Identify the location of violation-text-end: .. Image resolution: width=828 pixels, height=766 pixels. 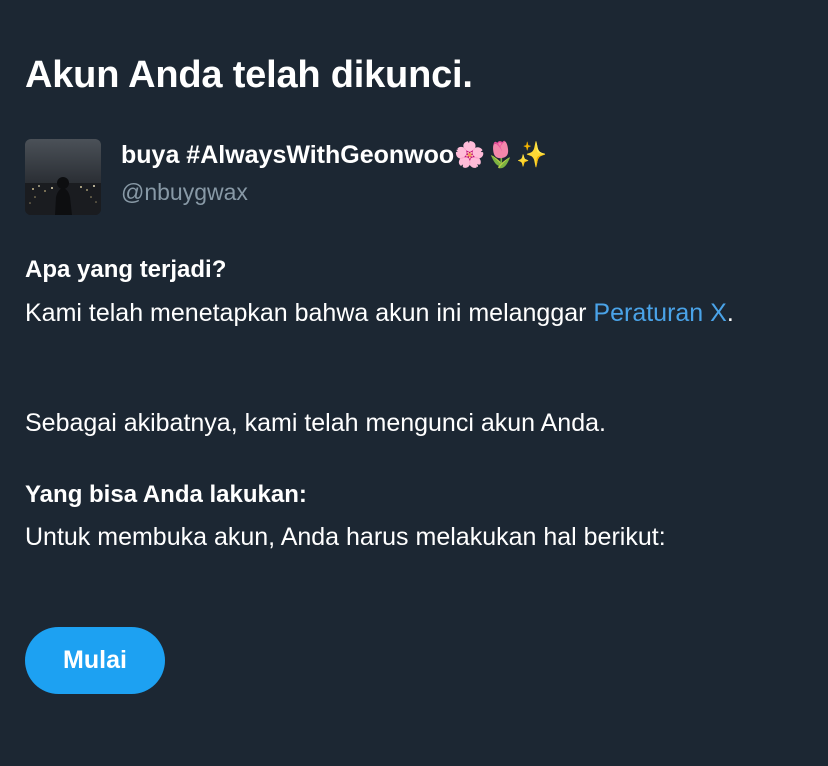
(730, 313).